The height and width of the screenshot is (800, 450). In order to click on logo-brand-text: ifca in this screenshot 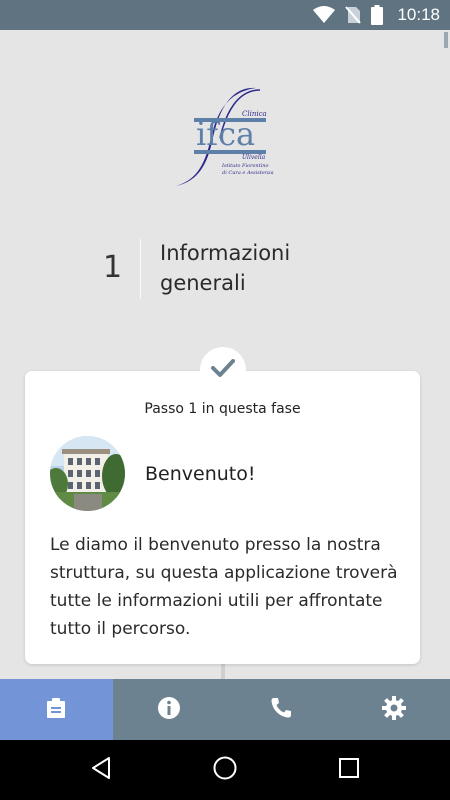, I will do `click(225, 134)`.